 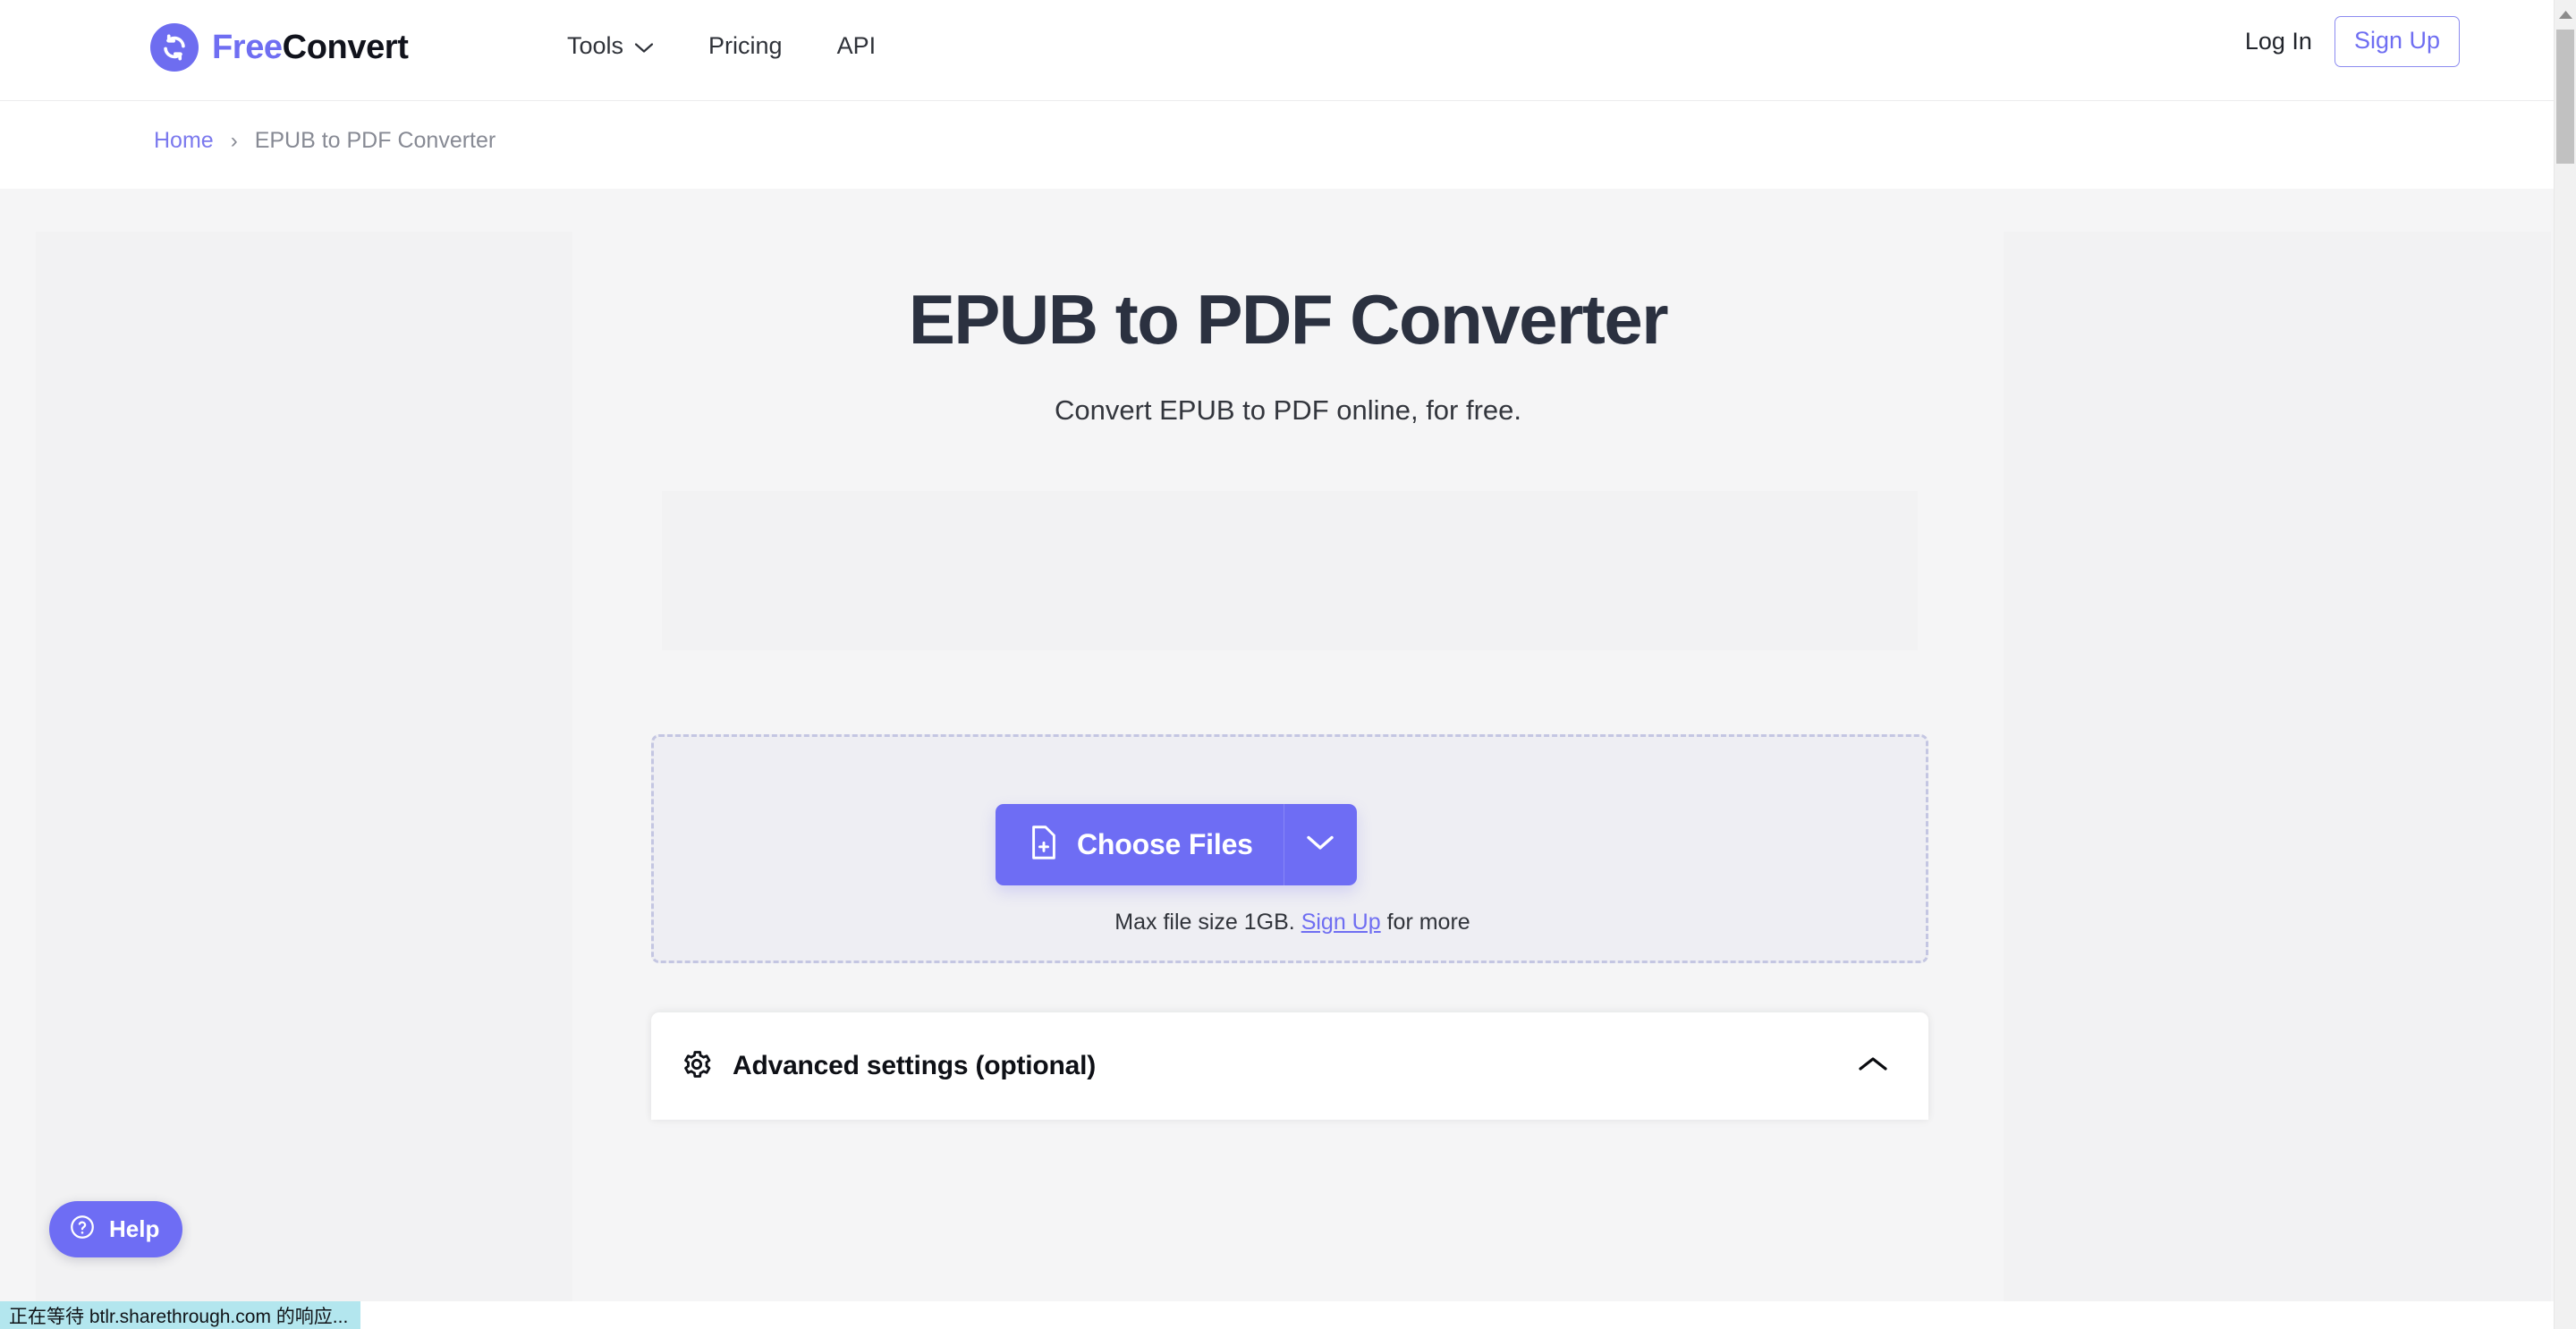 I want to click on max-file-size-signup-link: Sign Up, so click(x=1341, y=922).